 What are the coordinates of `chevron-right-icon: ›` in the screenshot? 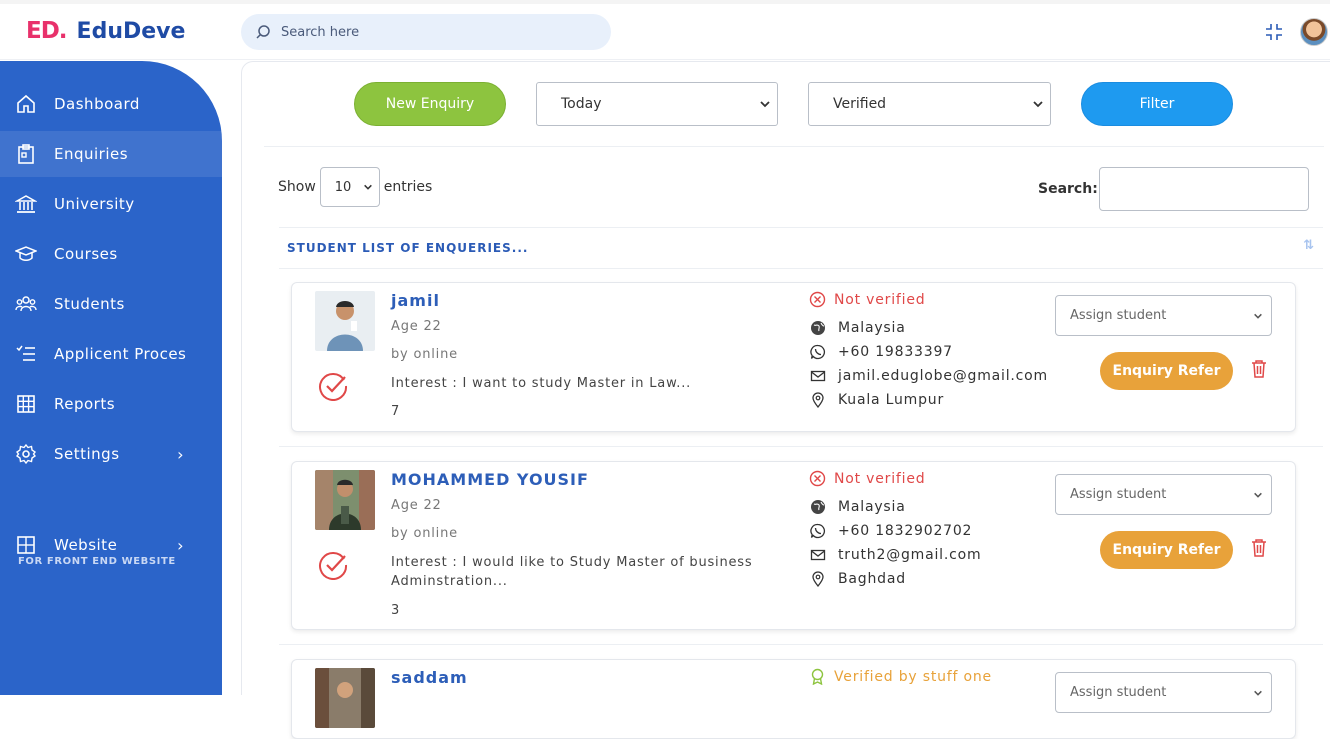 It's located at (180, 454).